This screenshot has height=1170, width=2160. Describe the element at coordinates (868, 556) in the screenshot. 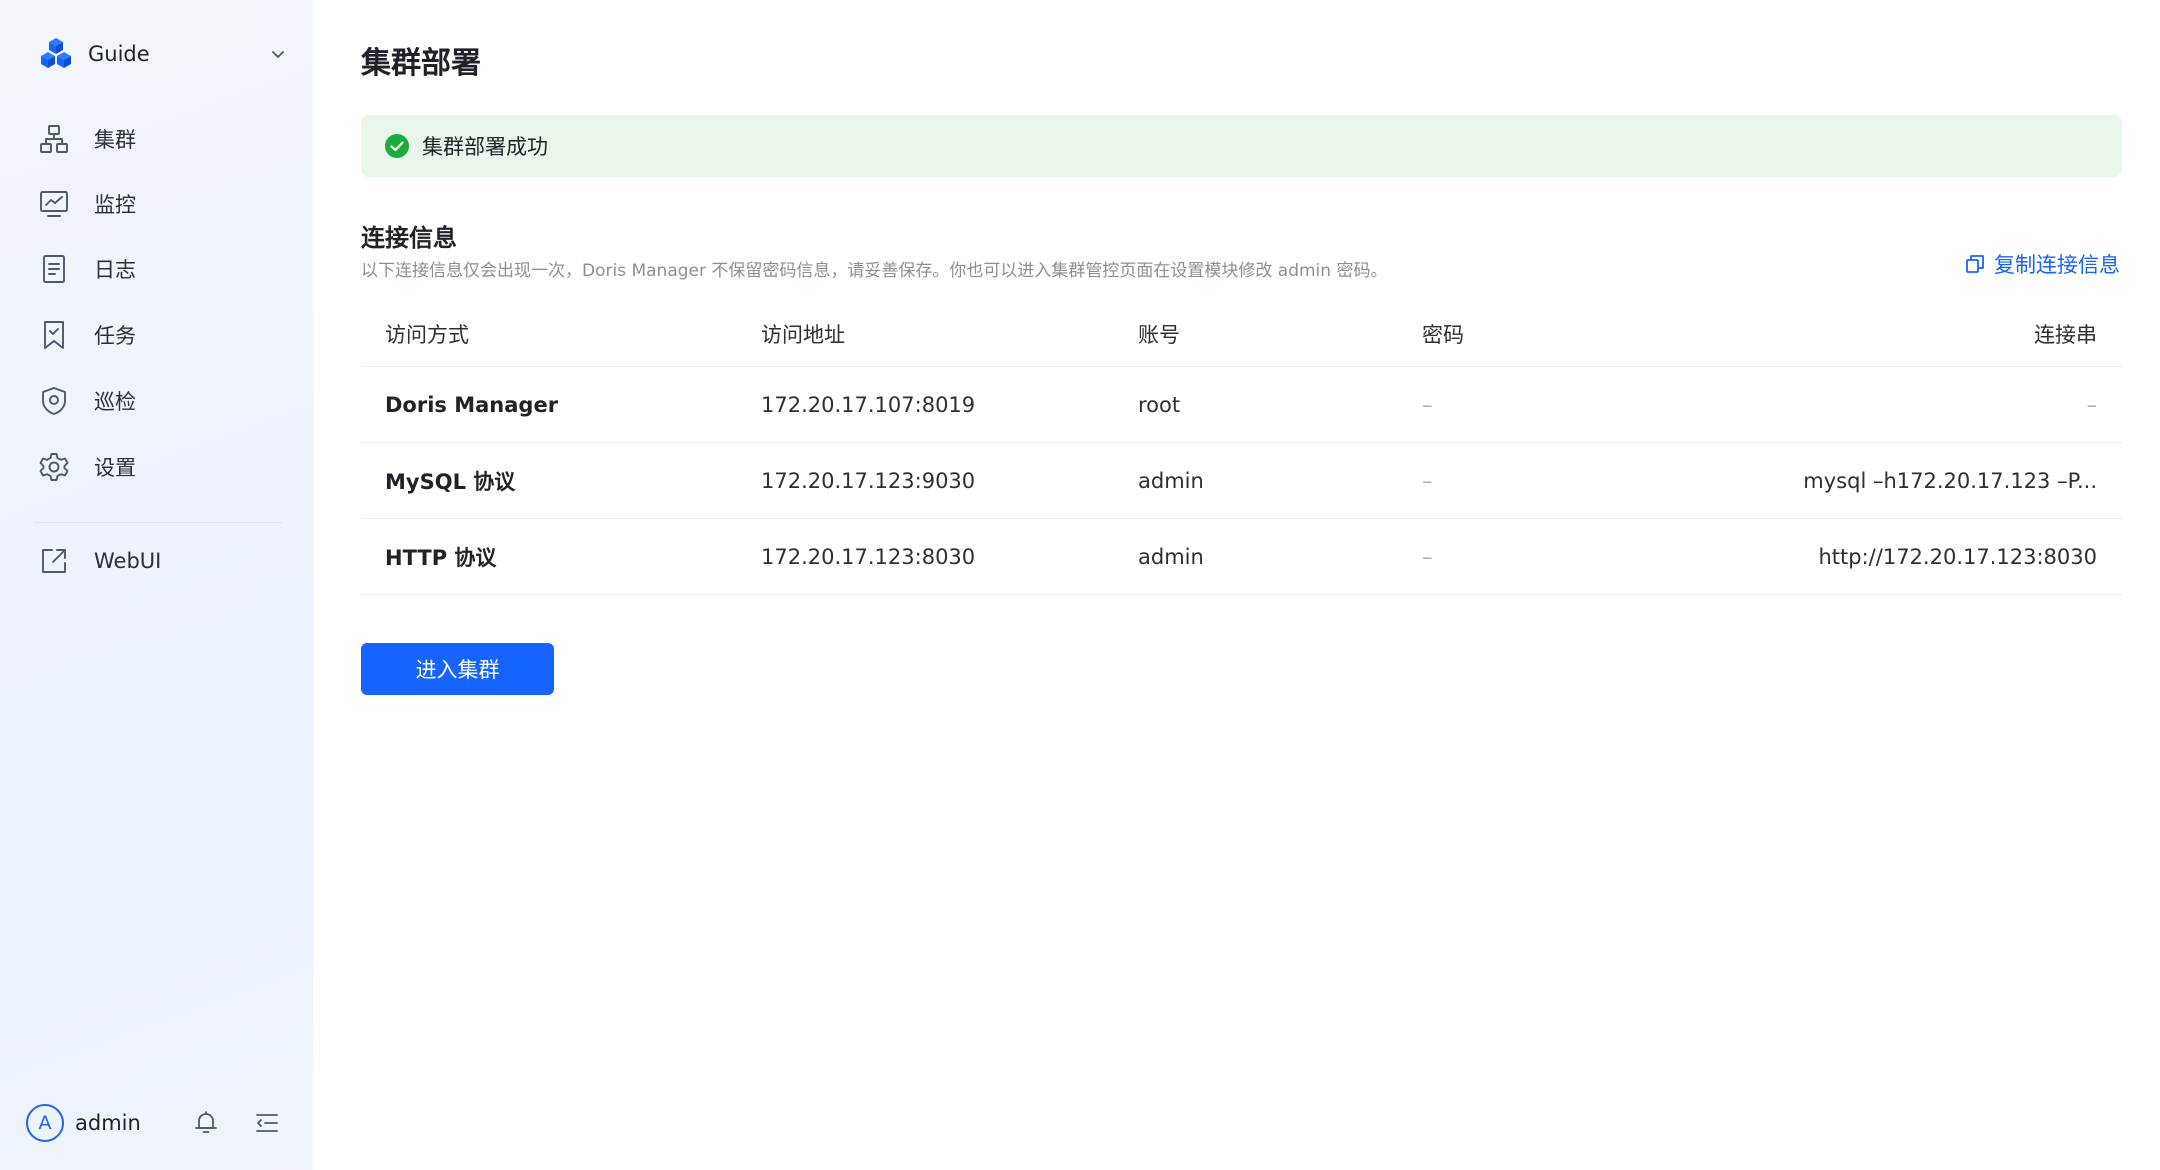

I see `cell-address: 172.20.17.123:8030` at that location.